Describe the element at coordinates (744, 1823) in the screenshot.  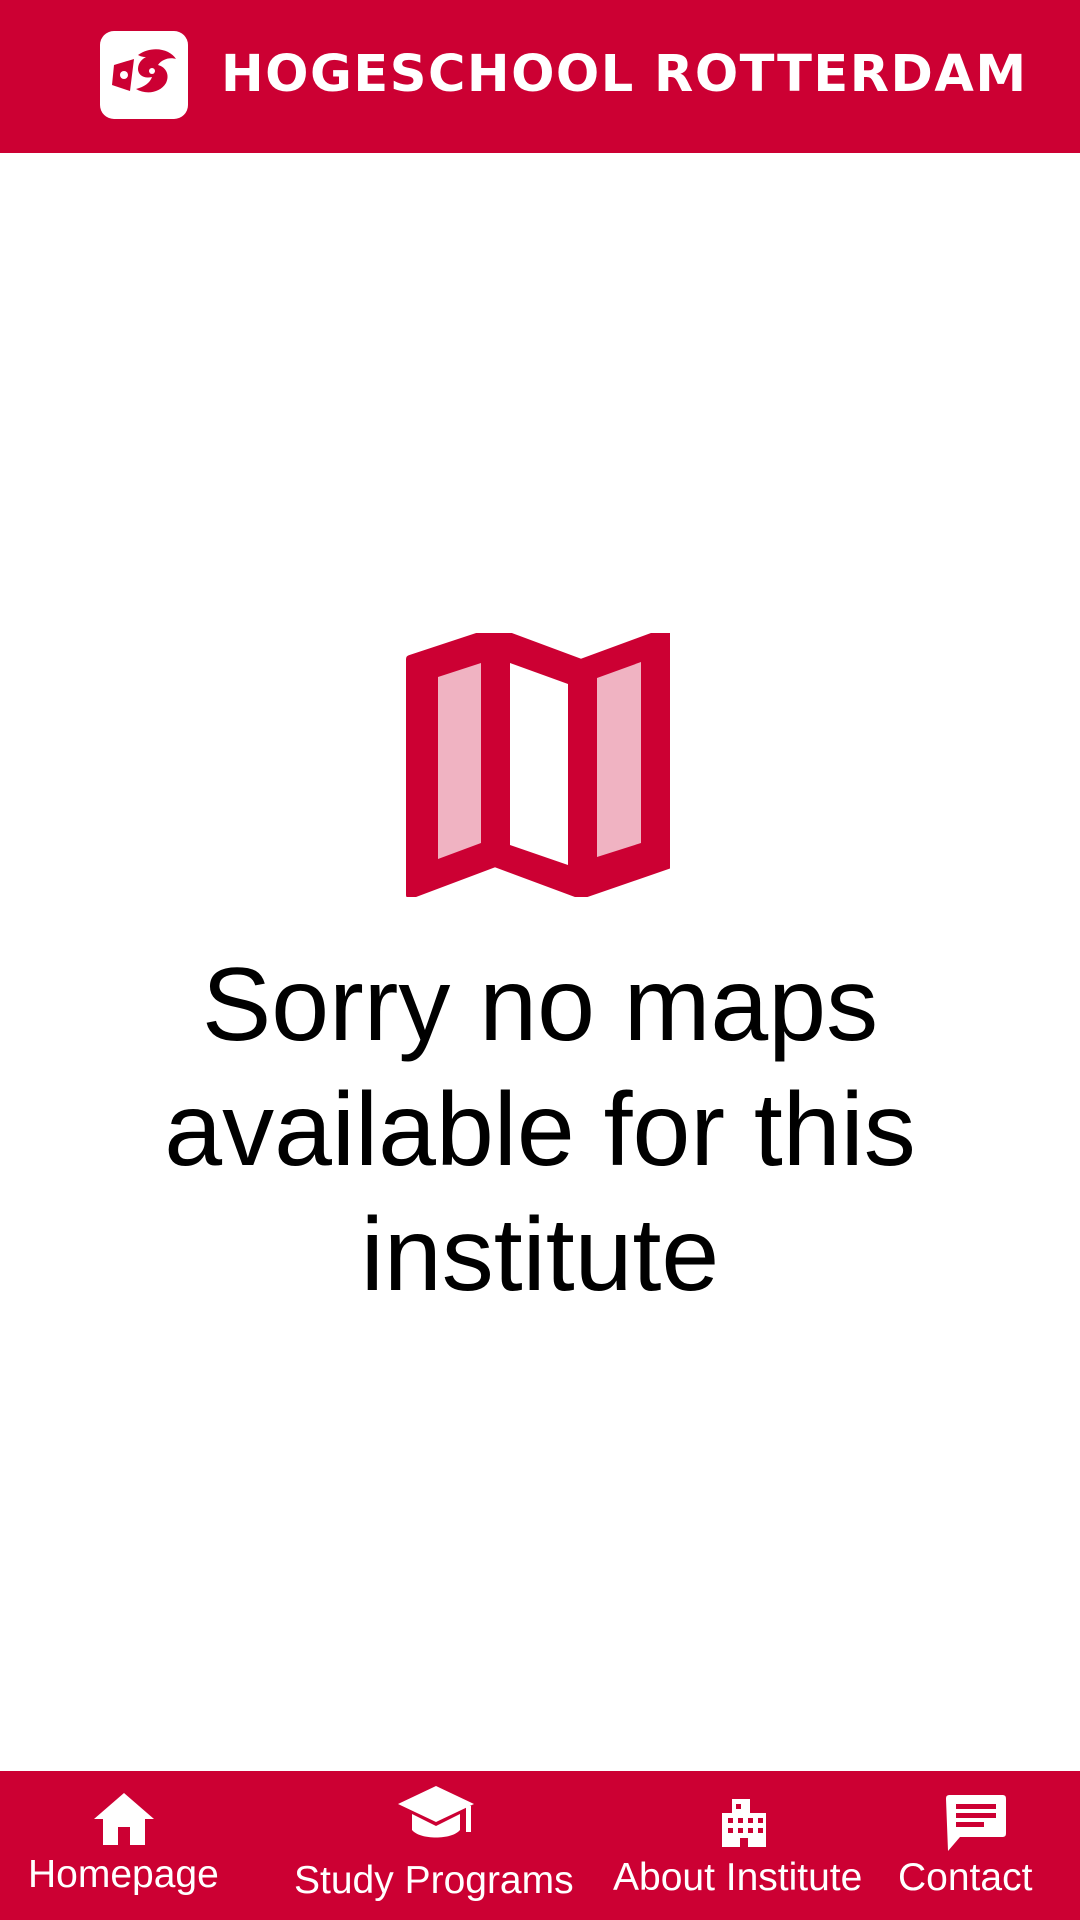
I see `building-icon` at that location.